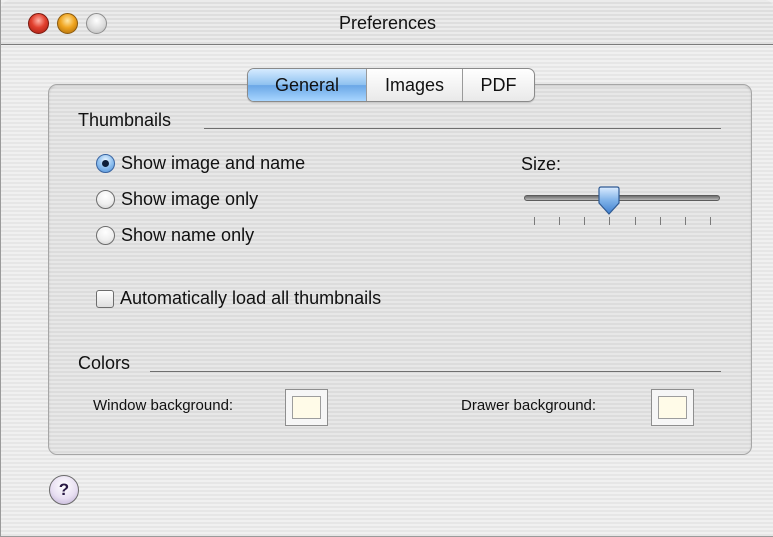 The width and height of the screenshot is (773, 537). I want to click on window-background-swatch, so click(306, 407).